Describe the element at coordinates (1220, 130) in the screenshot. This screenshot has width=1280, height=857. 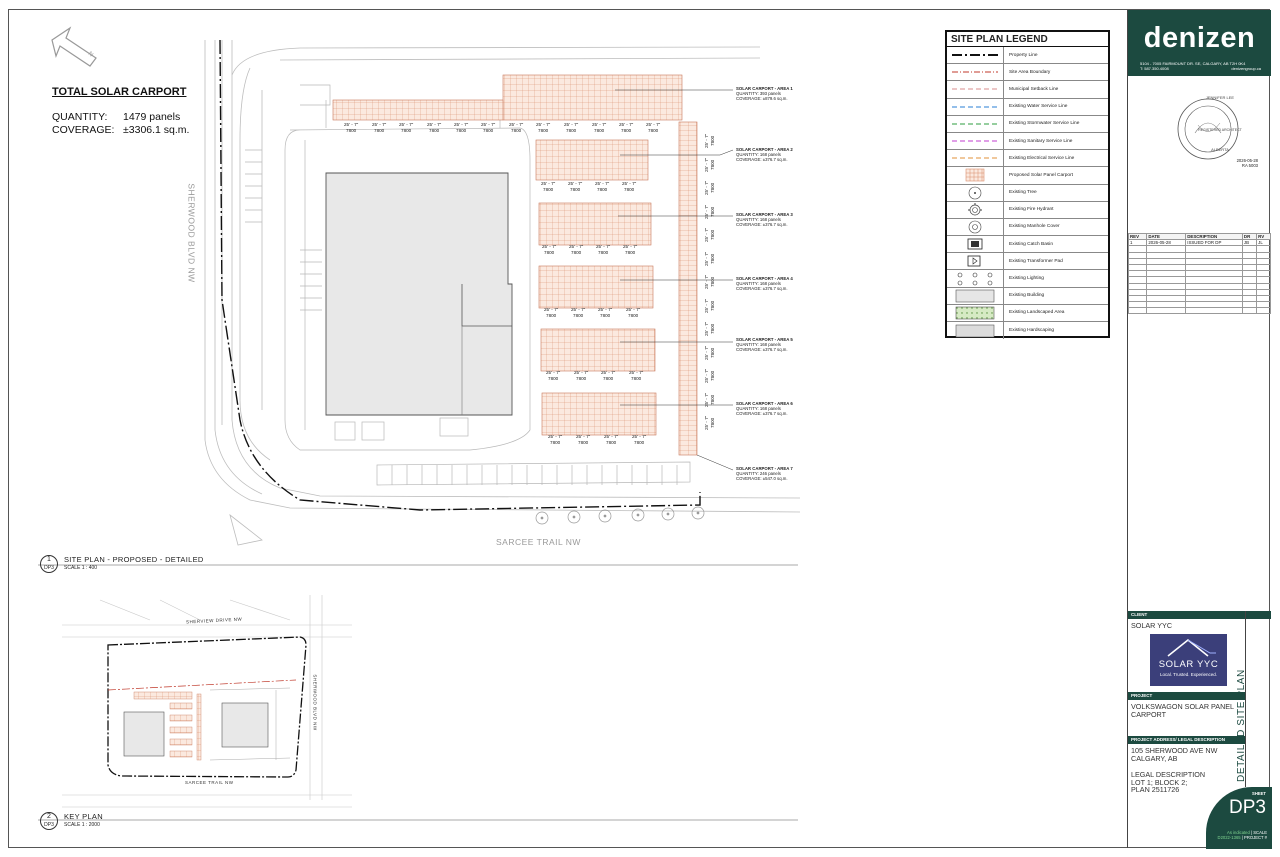
I see `stamp-title: REGISTERED ARCHITECT` at that location.